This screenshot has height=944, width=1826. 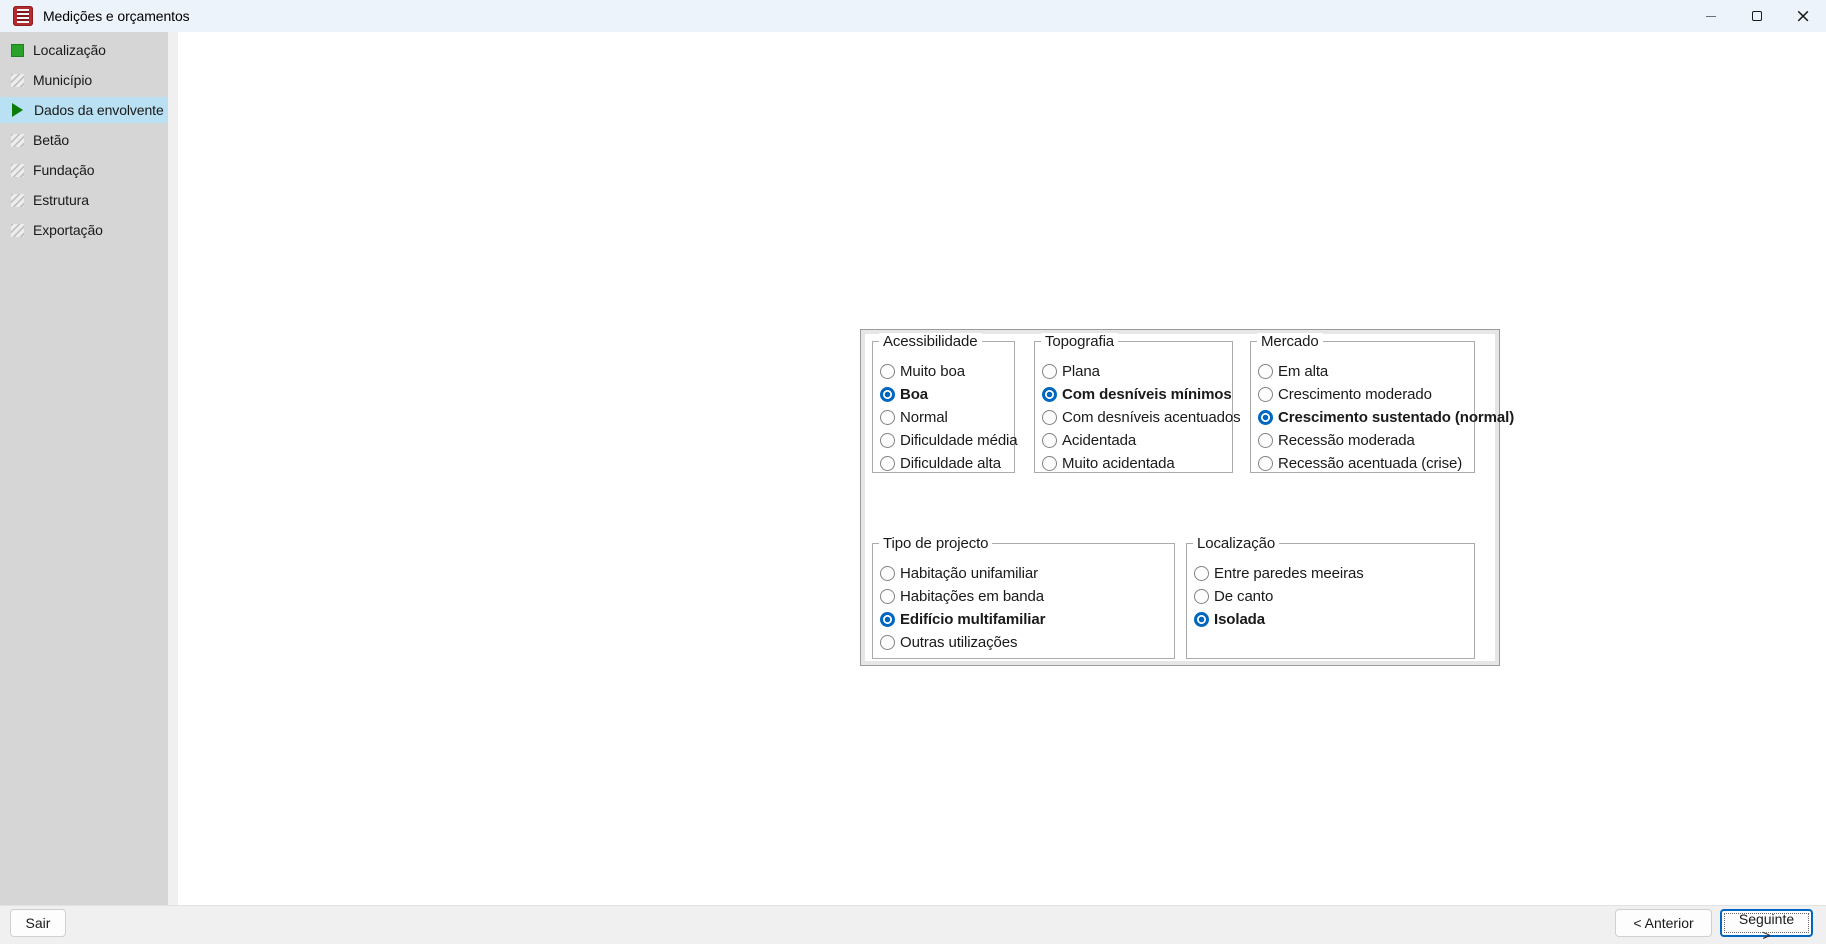 What do you see at coordinates (1663, 923) in the screenshot?
I see `previous-button: < Anterior` at bounding box center [1663, 923].